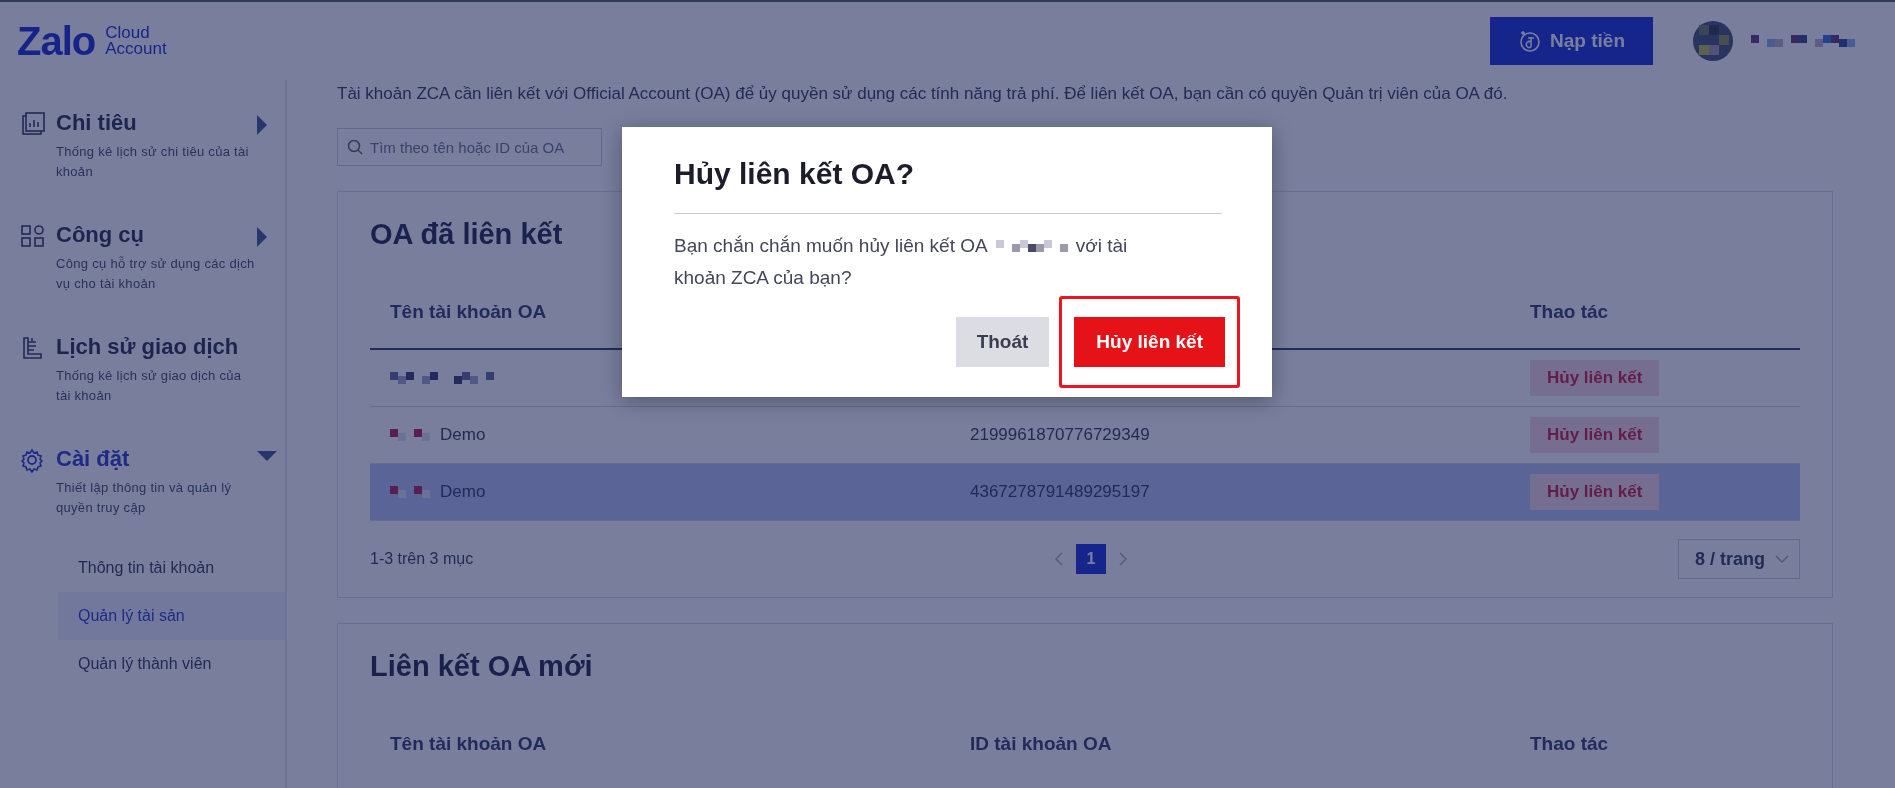  I want to click on topup-button: Nạp tiền, so click(1571, 41).